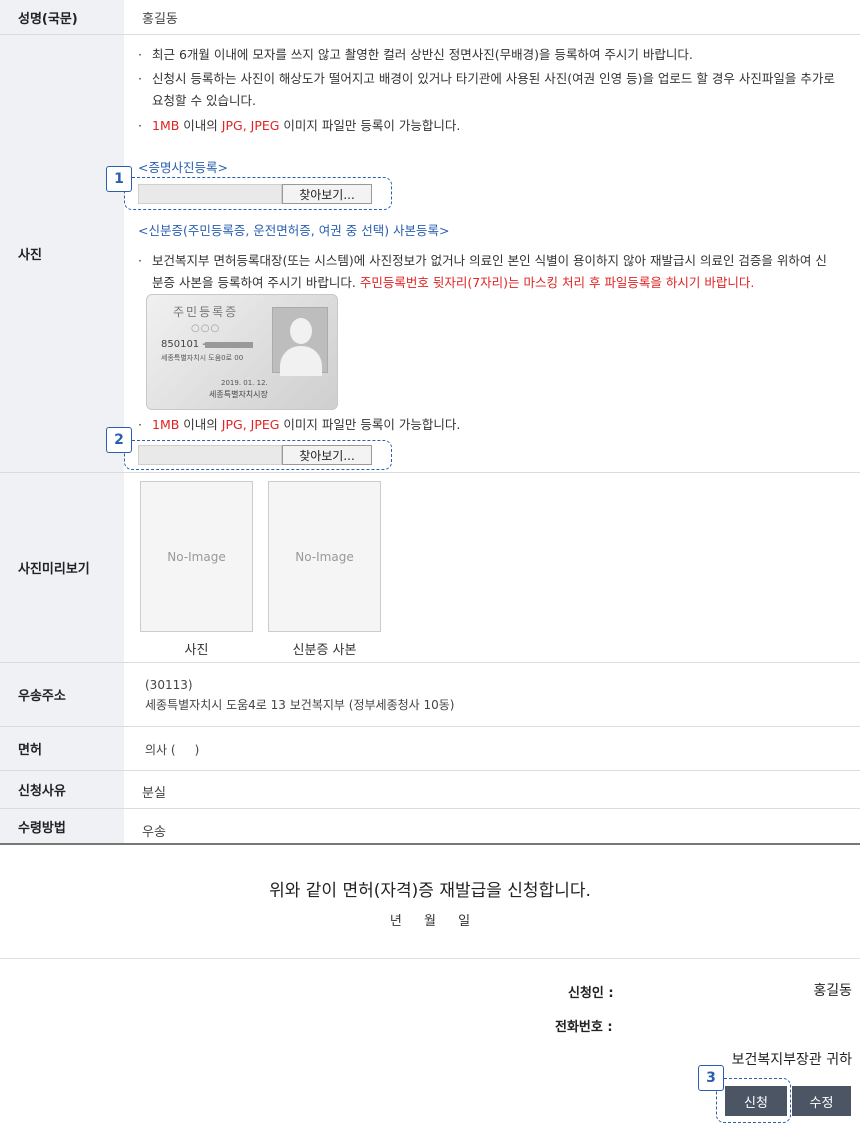  I want to click on divider, so click(430, 958).